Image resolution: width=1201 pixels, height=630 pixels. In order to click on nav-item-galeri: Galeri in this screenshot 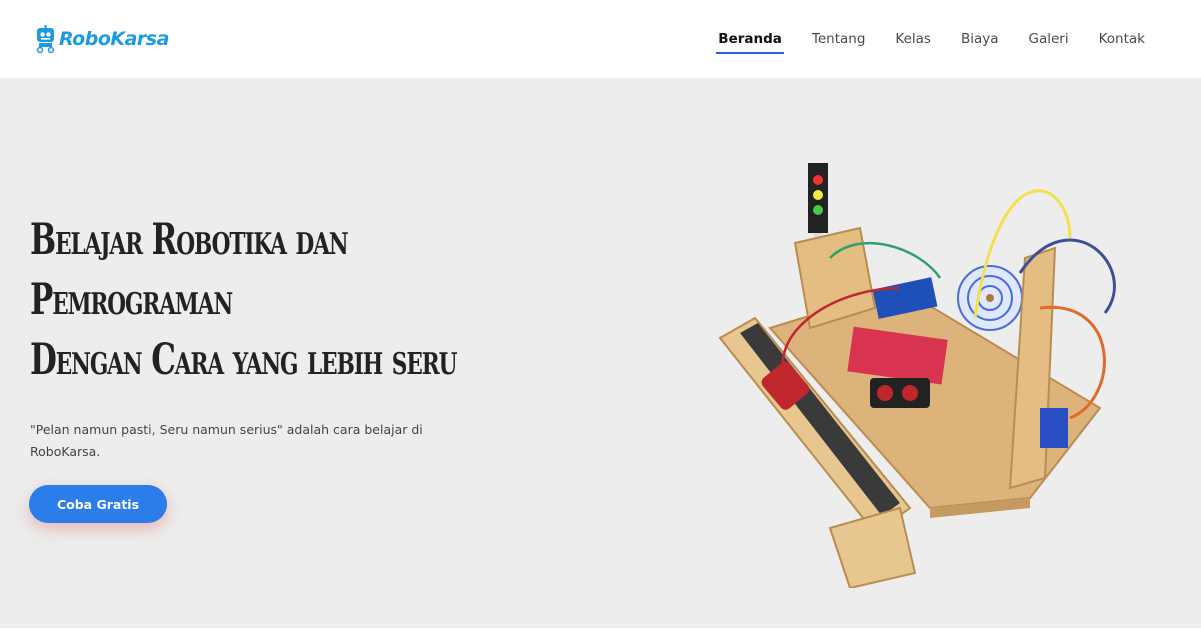, I will do `click(1049, 39)`.